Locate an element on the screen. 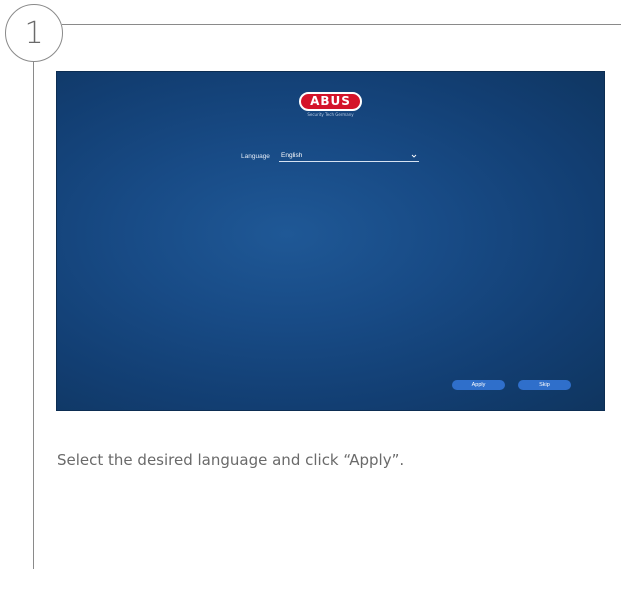 This screenshot has width=621, height=591. left-divider is located at coordinates (33, 315).